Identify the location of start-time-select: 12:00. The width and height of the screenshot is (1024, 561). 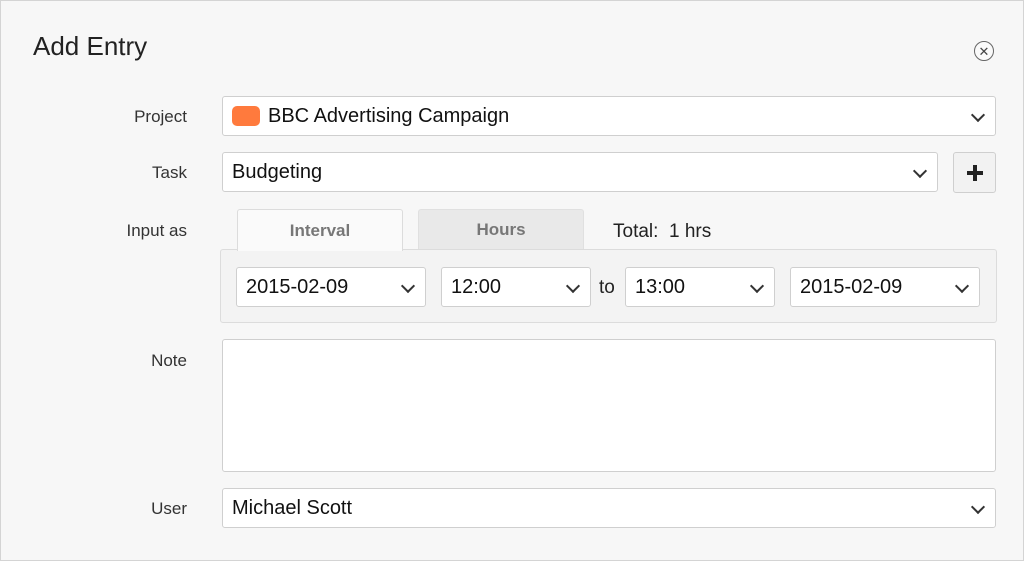
(516, 287).